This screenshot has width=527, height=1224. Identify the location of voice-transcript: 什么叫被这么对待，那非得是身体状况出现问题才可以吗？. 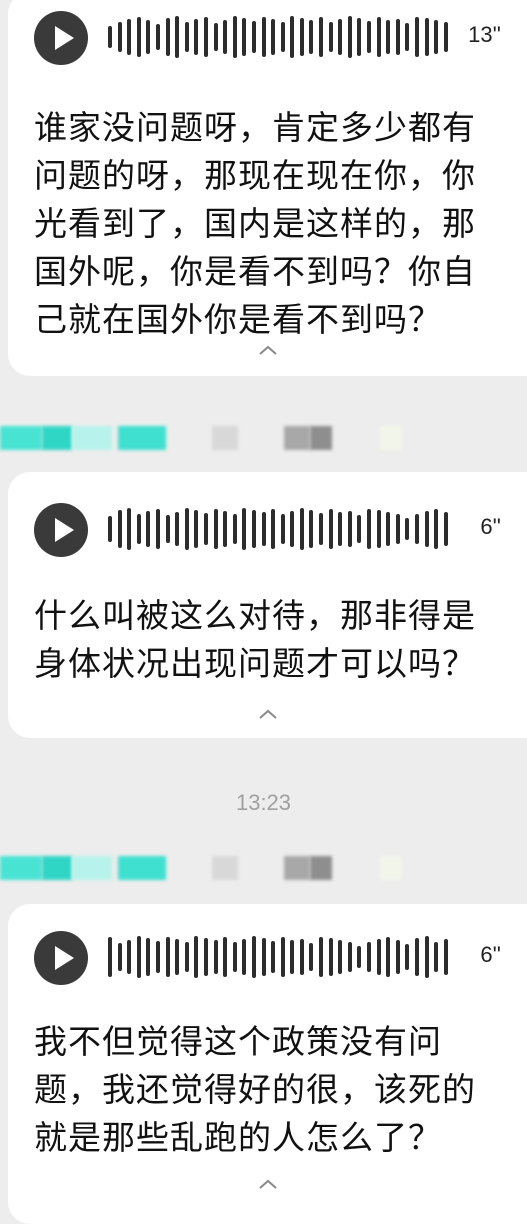
(255, 639).